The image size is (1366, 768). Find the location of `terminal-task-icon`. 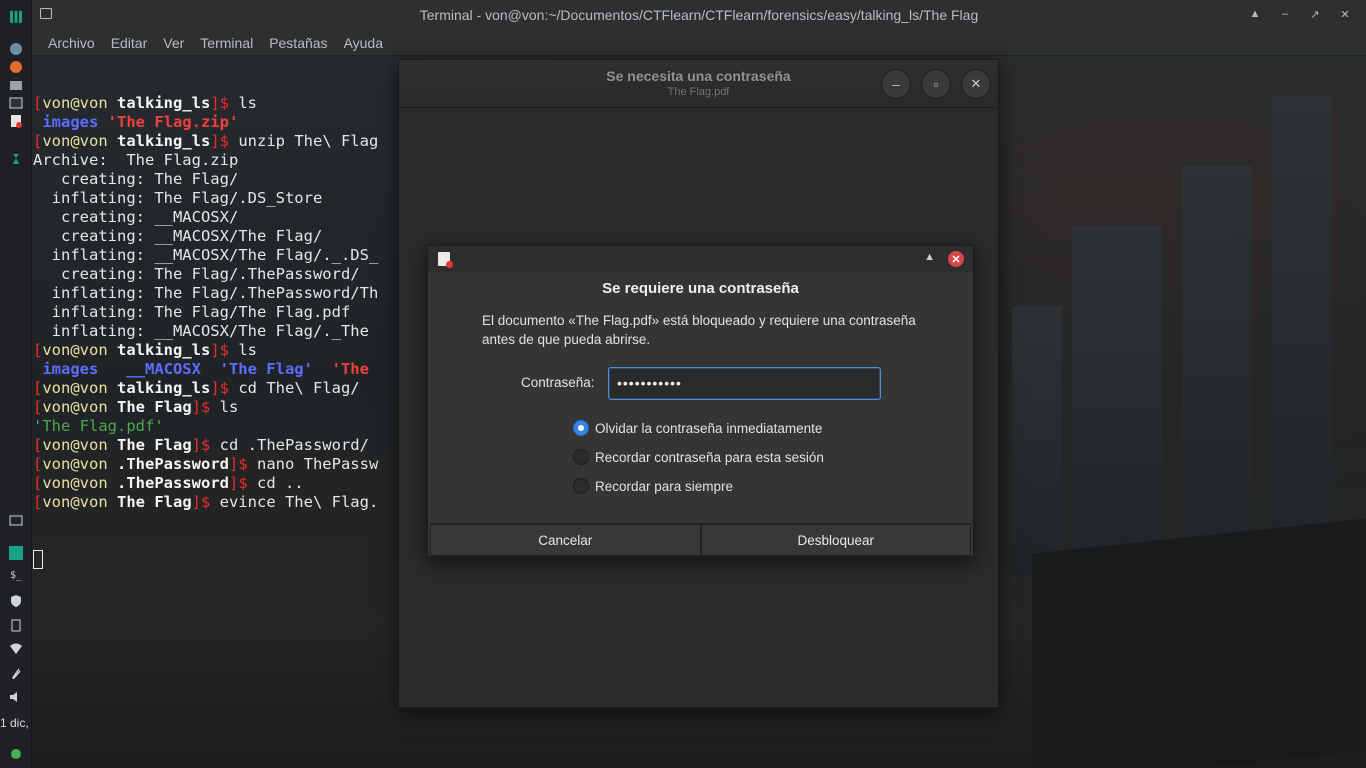

terminal-task-icon is located at coordinates (16, 103).